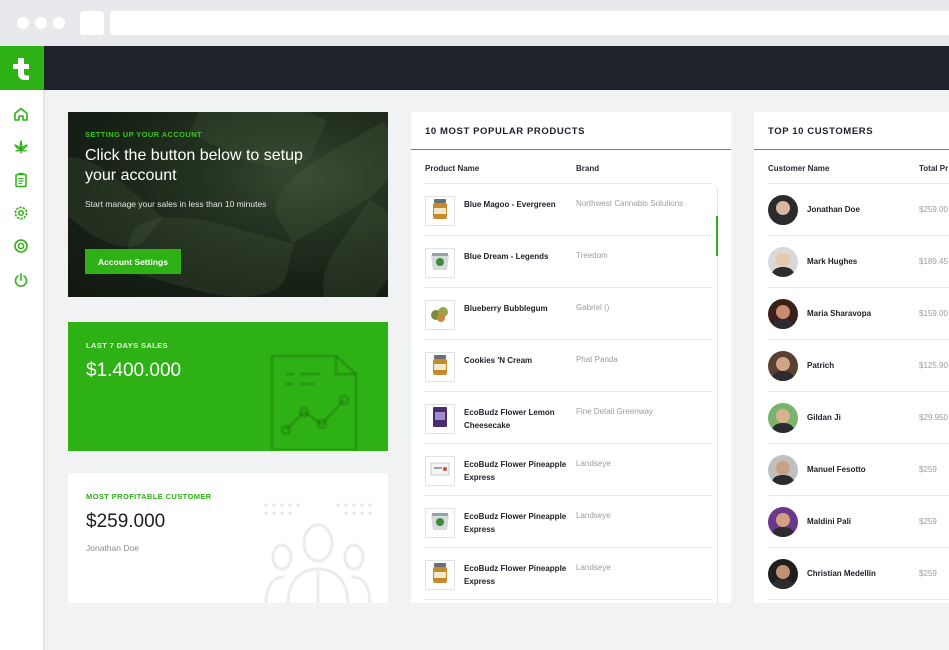 The width and height of the screenshot is (949, 650). I want to click on customer-name: Christian Medellin, so click(841, 573).